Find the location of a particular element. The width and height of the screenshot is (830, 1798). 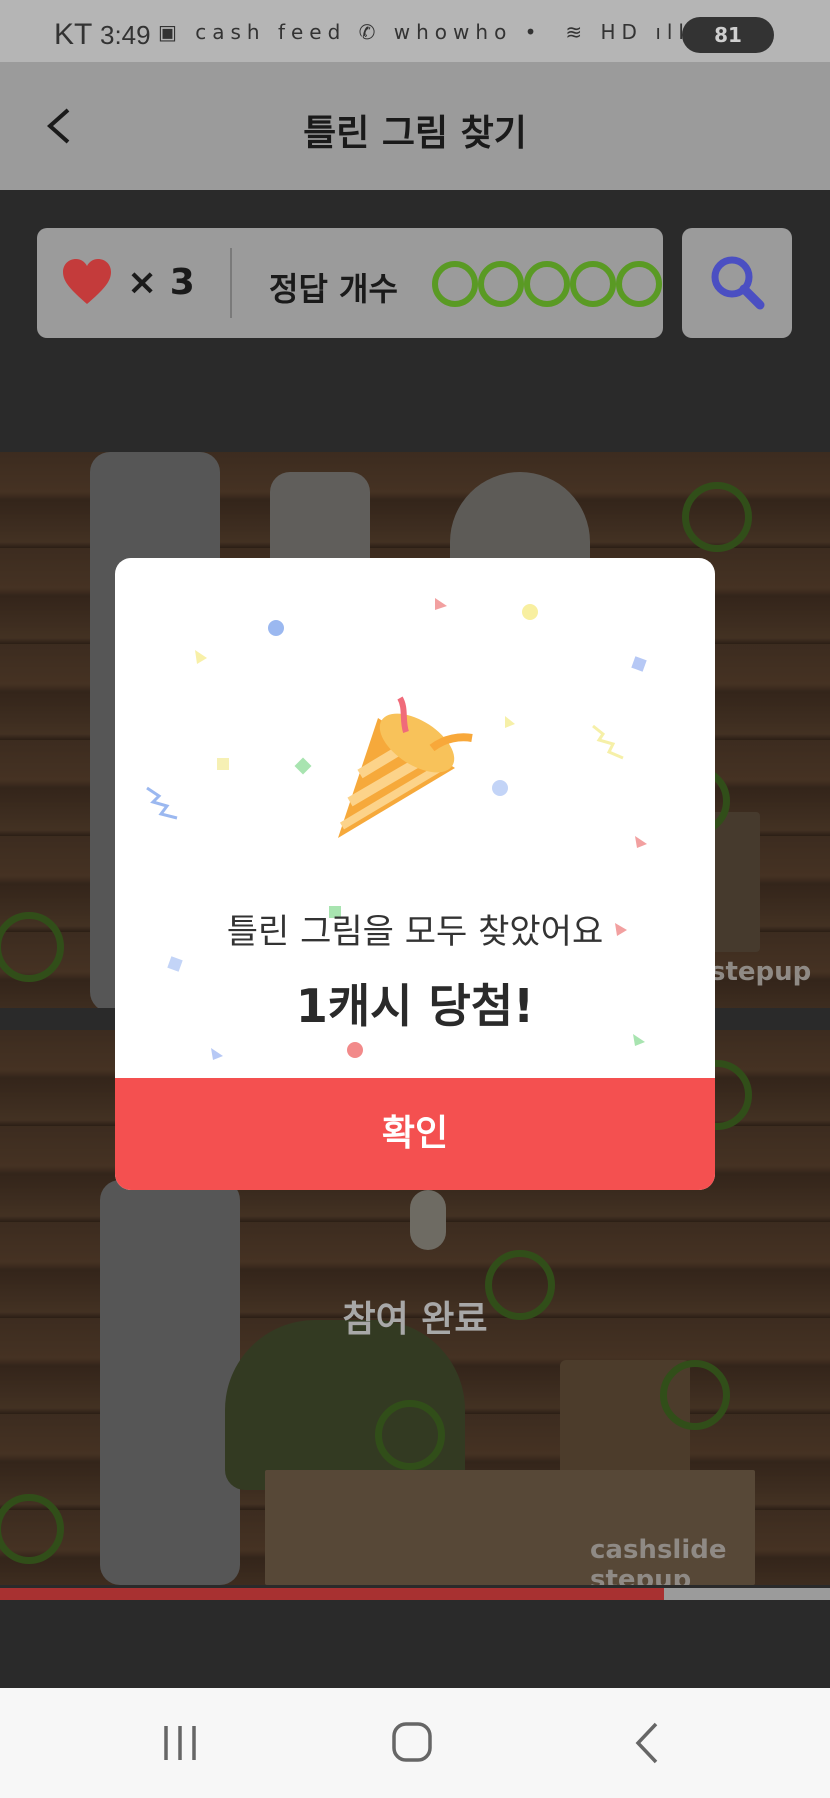

system-nav-bar is located at coordinates (415, 1743).